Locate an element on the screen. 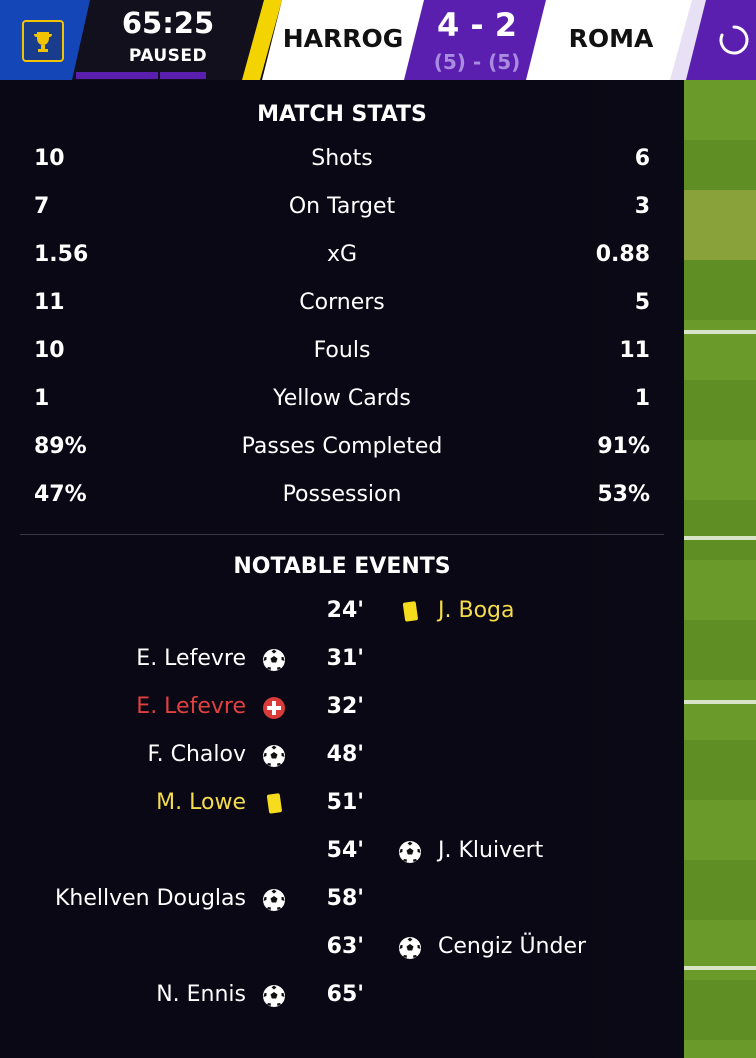  section-divider is located at coordinates (342, 534).